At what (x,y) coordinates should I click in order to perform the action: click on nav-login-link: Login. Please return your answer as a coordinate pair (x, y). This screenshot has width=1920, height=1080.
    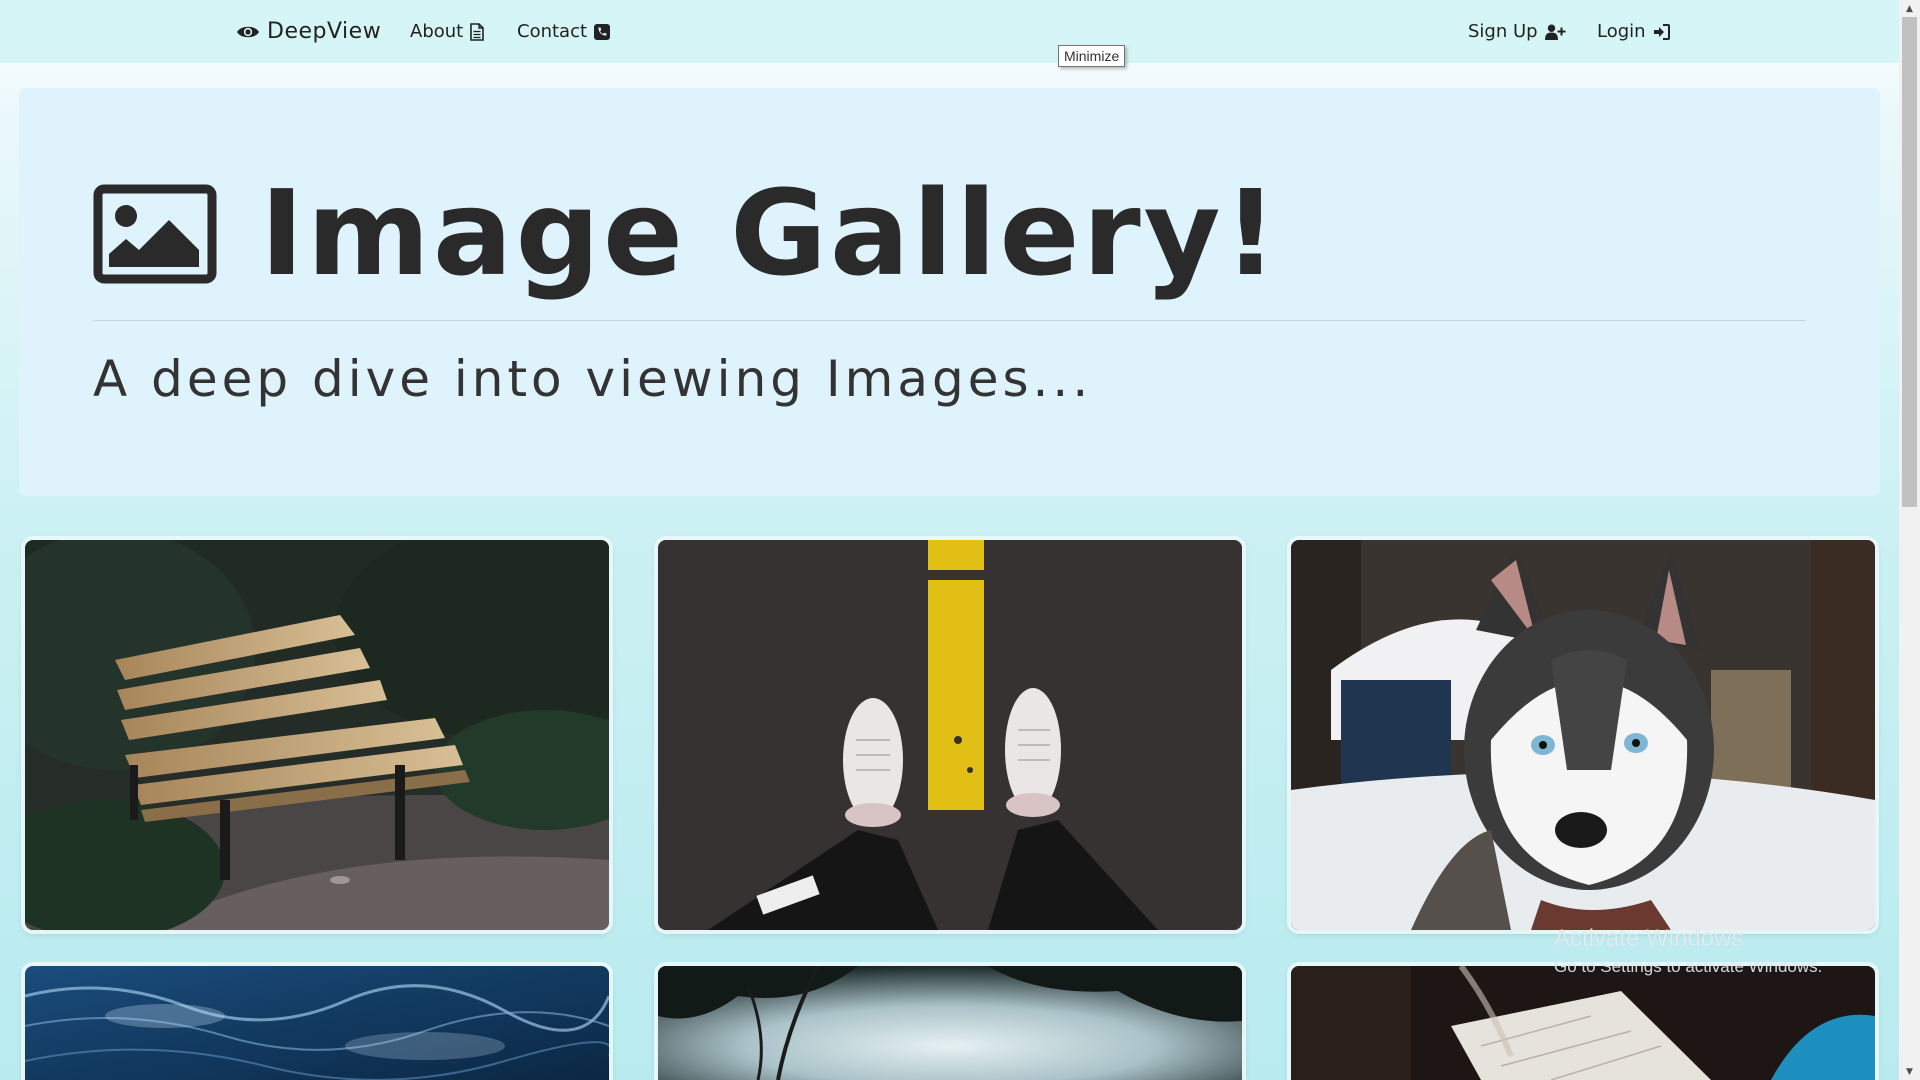
    Looking at the image, I should click on (1633, 31).